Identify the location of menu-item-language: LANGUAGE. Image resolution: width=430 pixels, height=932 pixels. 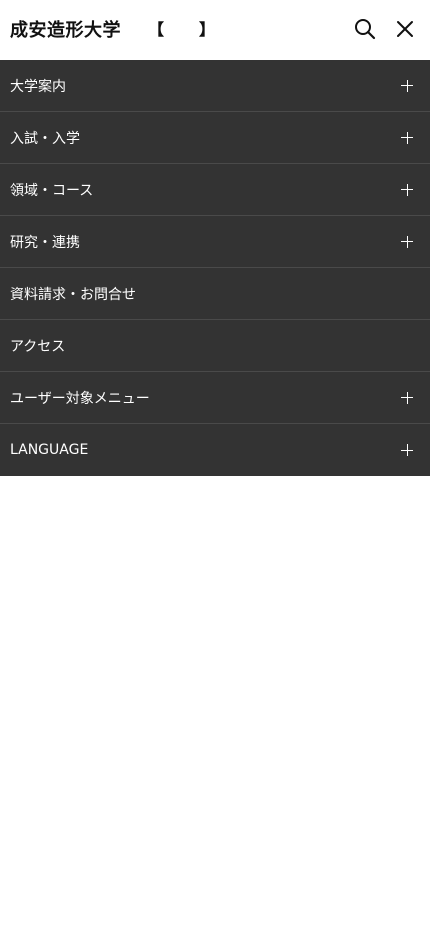
(215, 450).